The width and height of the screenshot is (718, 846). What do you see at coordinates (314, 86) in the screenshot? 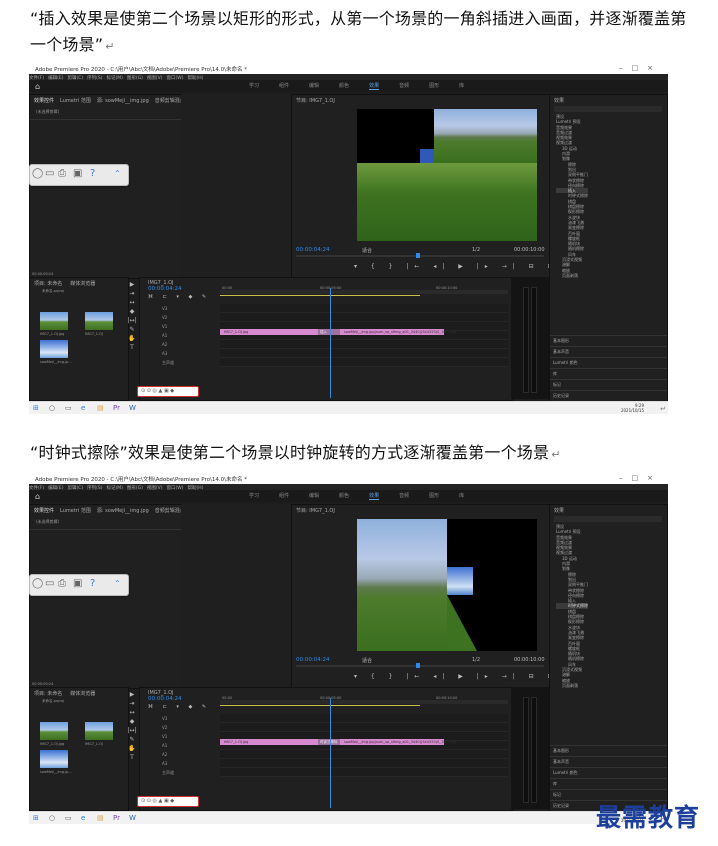
I see `workspace-tab: 编辑` at bounding box center [314, 86].